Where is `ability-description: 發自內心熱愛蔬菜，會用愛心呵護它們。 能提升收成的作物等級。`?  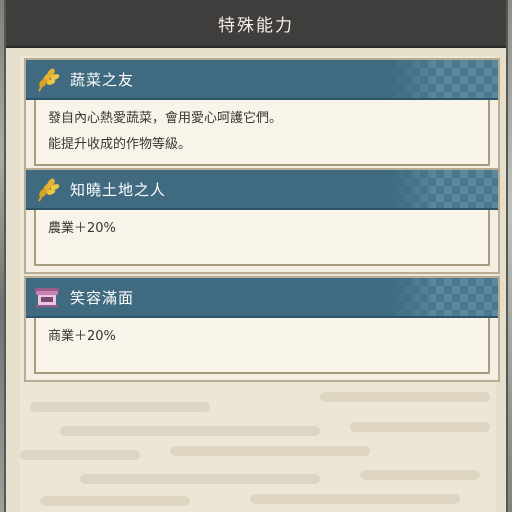
ability-description: 發自內心熱愛蔬菜，會用愛心呵護它們。 能提升收成的作物等級。 is located at coordinates (262, 133).